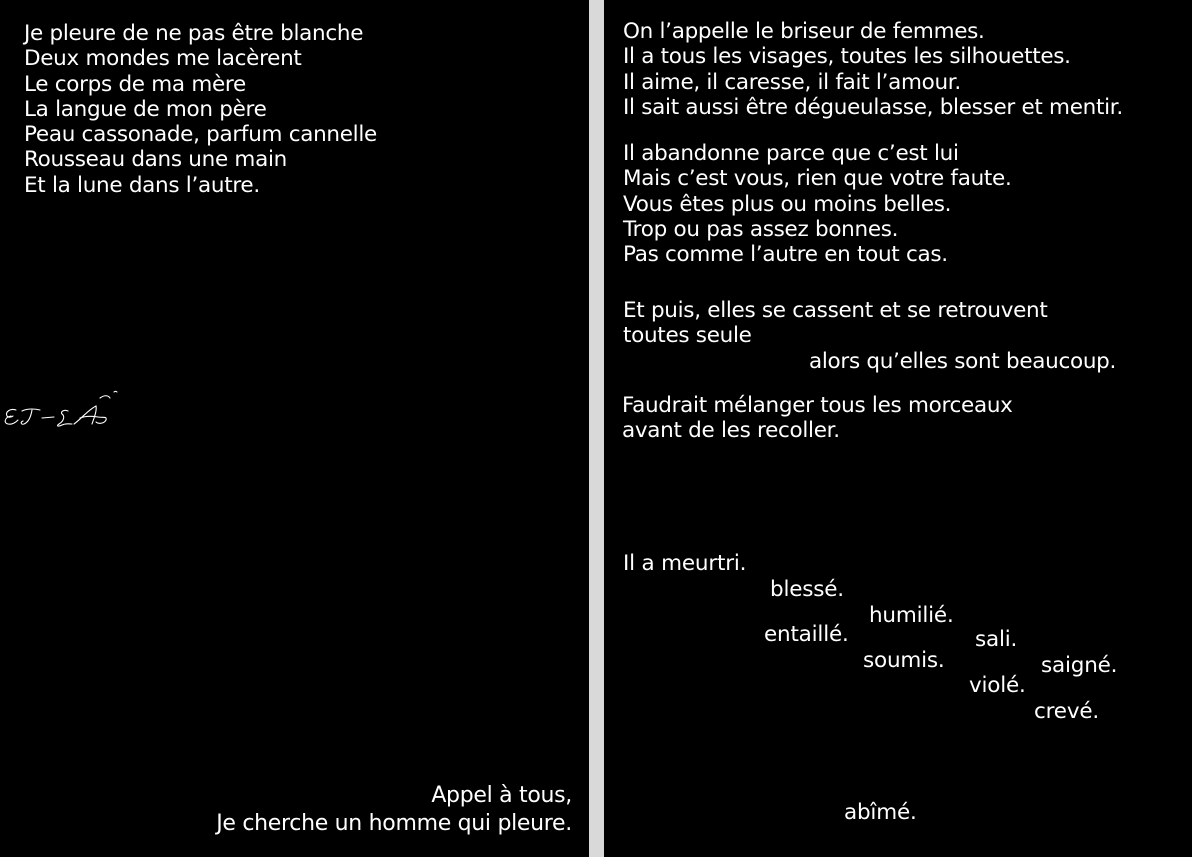 Image resolution: width=1192 pixels, height=857 pixels. I want to click on poem-line: Et la lune dans l’autre., so click(142, 185).